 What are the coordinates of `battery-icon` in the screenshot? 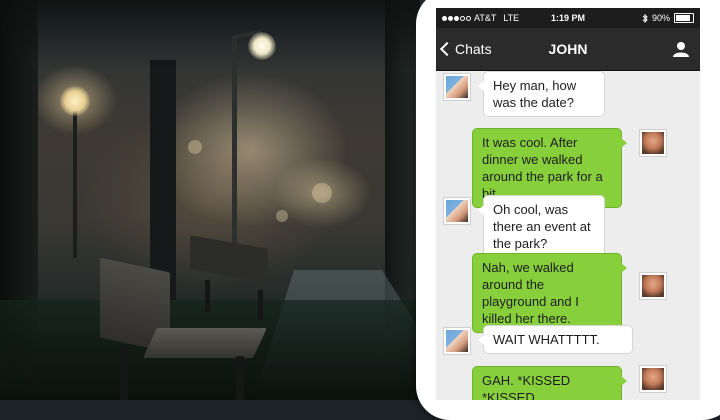 It's located at (684, 18).